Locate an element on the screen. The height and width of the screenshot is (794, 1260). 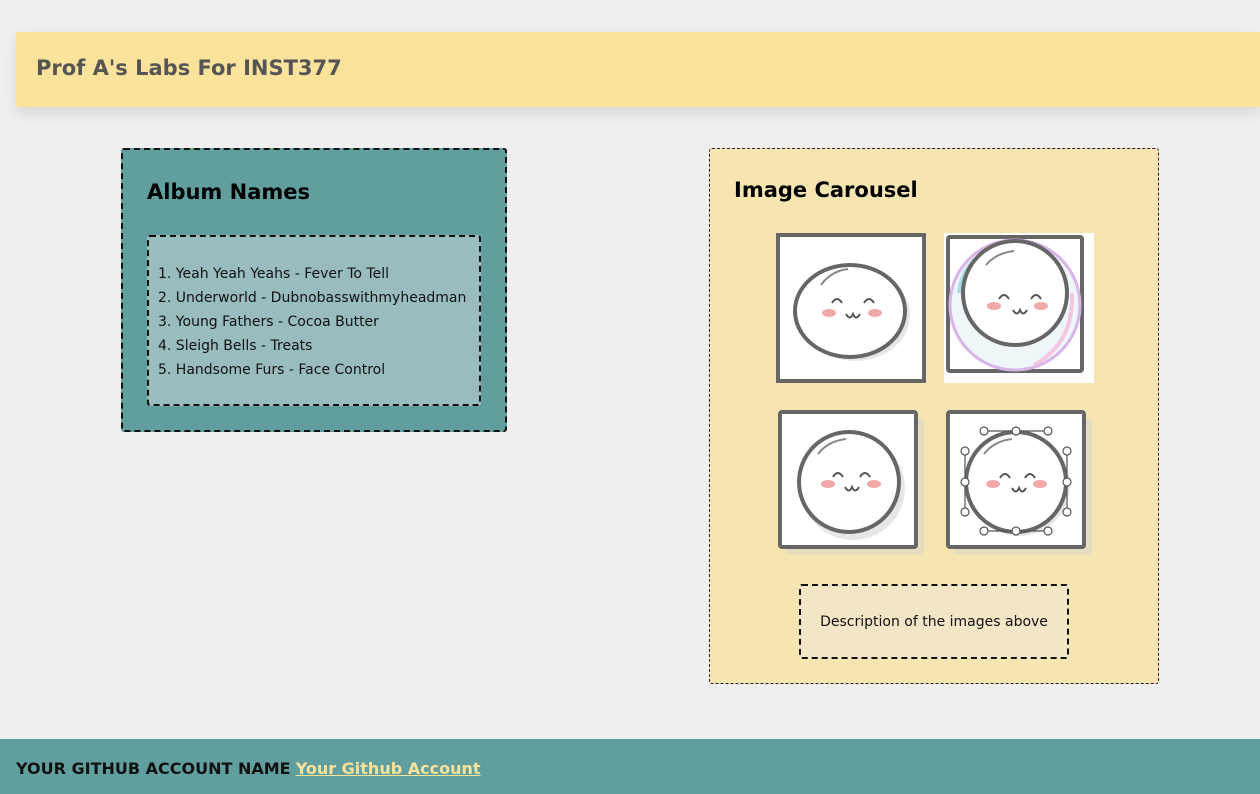
image-description-text: Description of the images above is located at coordinates (934, 621).